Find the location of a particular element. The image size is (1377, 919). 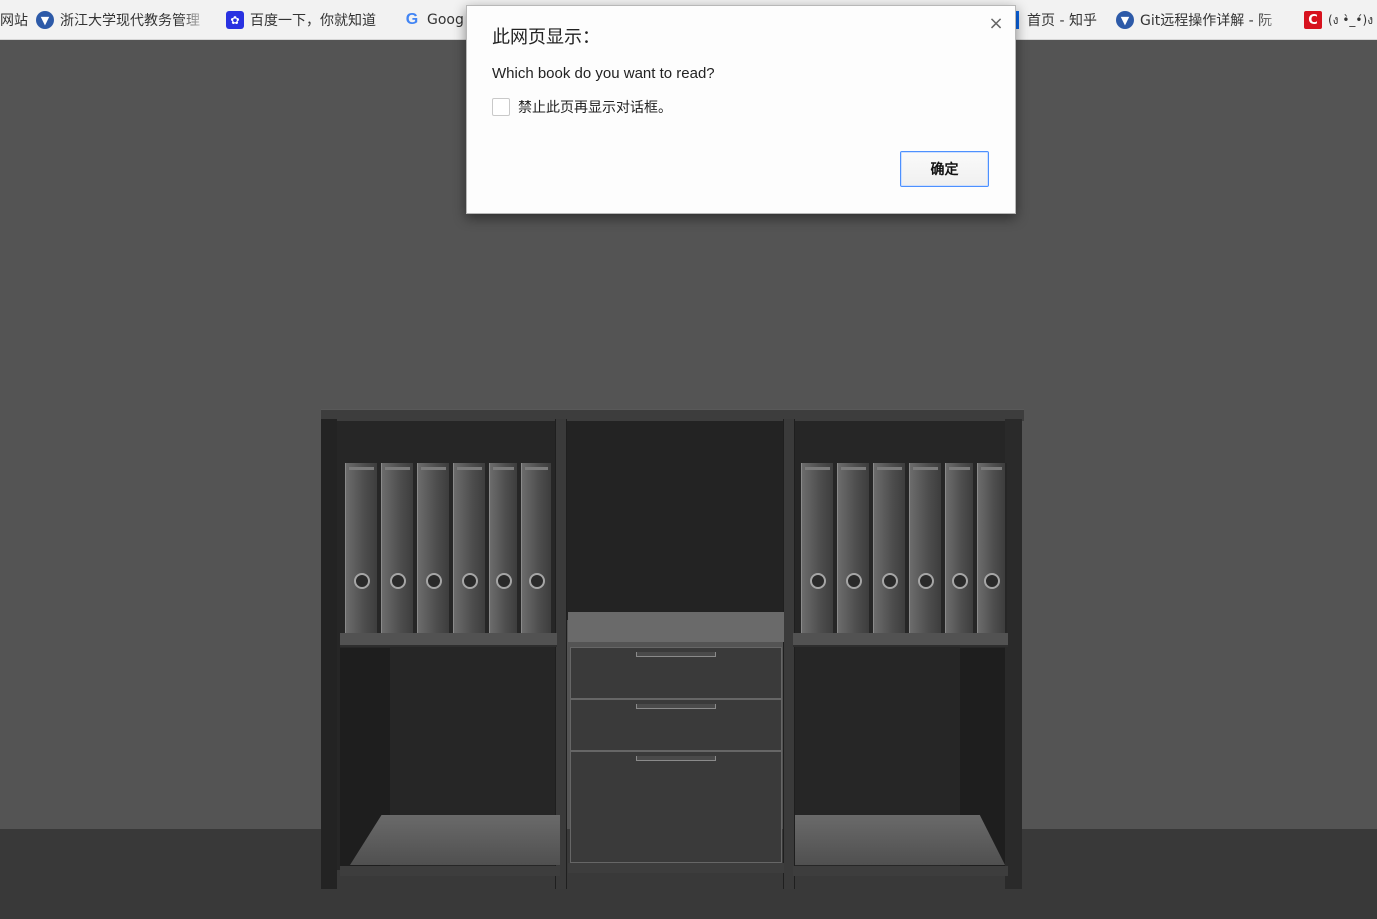

bookmark-label: Goog is located at coordinates (445, 20).